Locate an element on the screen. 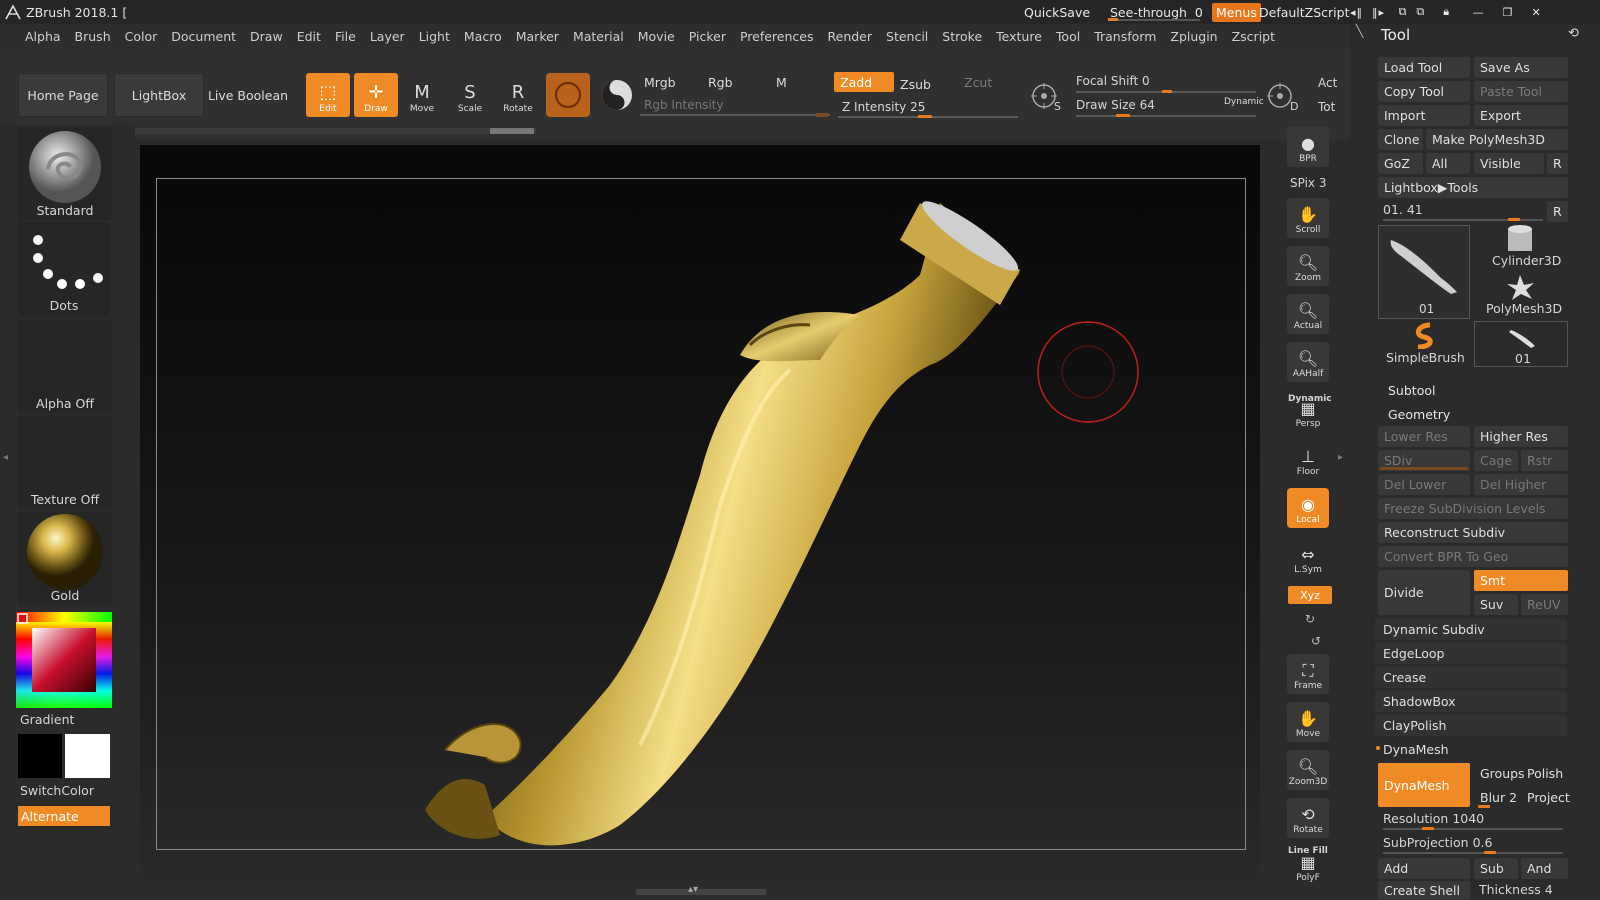 The width and height of the screenshot is (1600, 900). crease-section: Crease is located at coordinates (1471, 677).